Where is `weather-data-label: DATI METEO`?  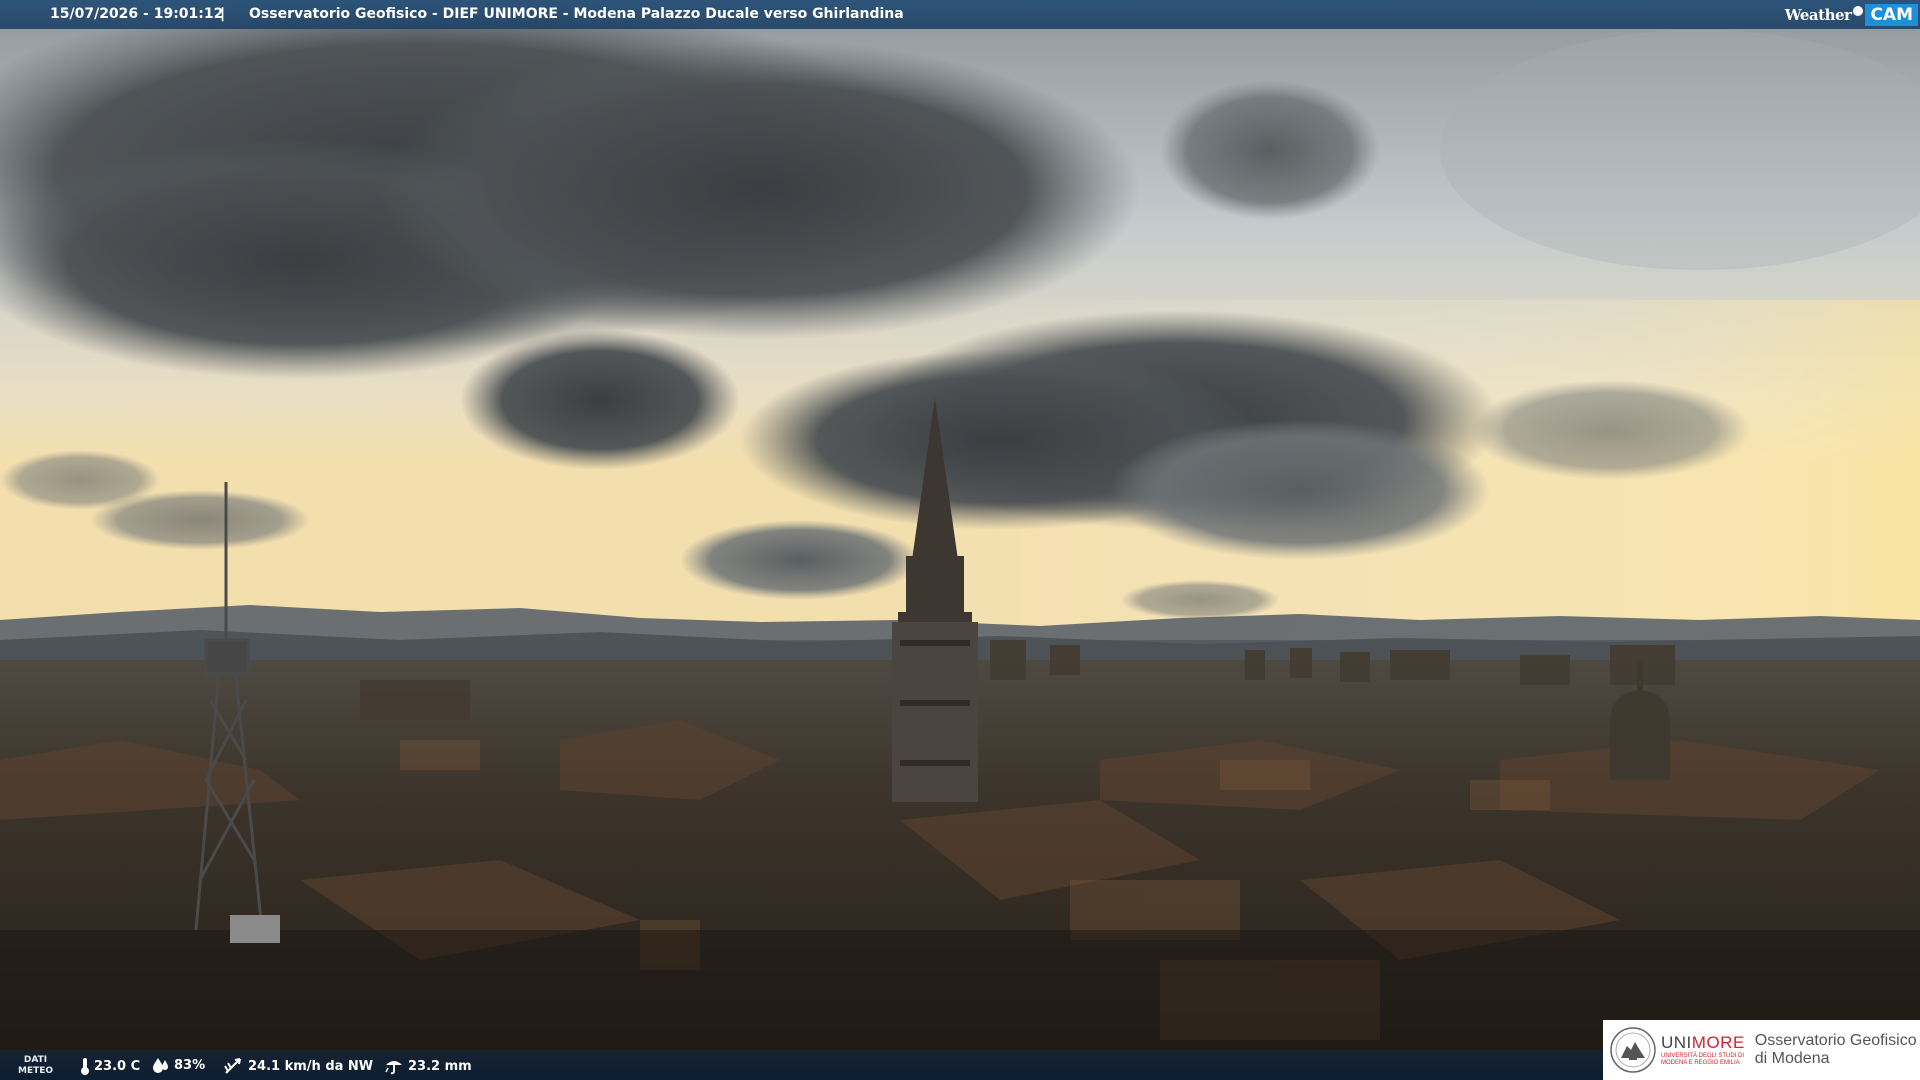 weather-data-label: DATI METEO is located at coordinates (36, 1065).